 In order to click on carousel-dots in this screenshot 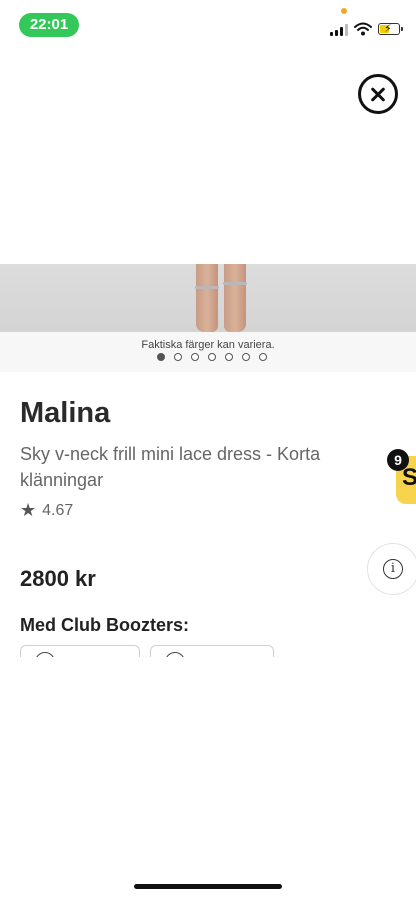, I will do `click(212, 359)`.